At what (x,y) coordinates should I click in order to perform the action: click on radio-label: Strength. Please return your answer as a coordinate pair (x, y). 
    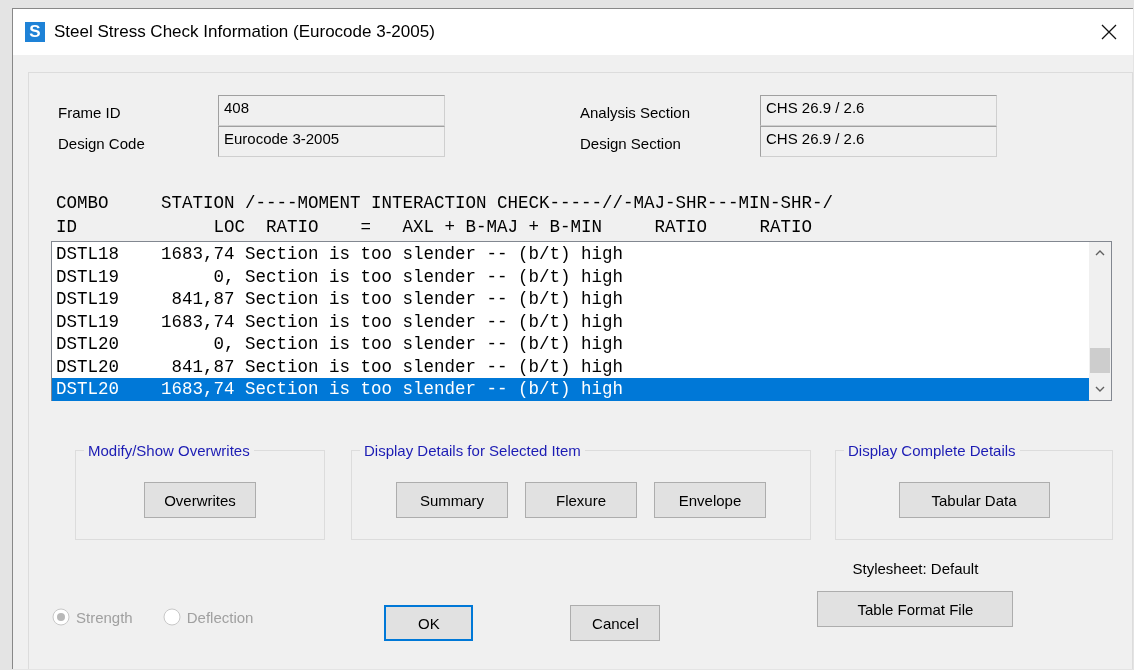
    Looking at the image, I should click on (104, 617).